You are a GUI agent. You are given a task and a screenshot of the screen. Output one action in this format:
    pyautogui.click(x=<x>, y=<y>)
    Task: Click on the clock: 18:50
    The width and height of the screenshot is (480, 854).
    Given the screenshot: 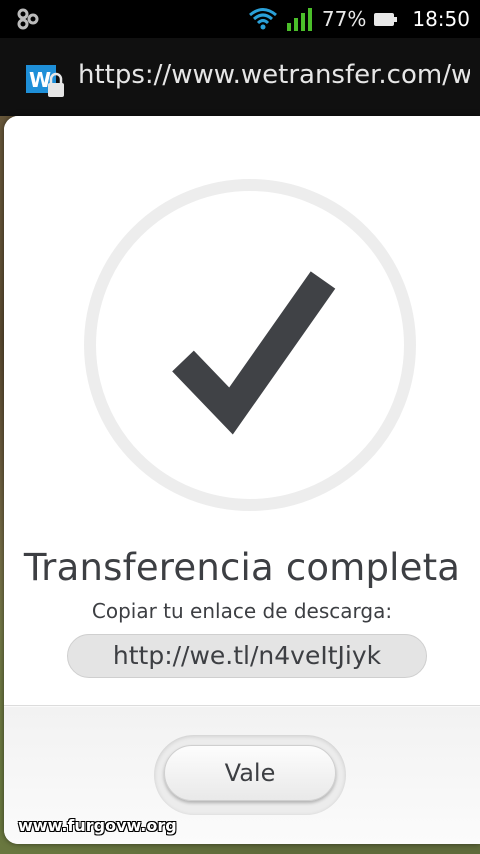 What is the action you would take?
    pyautogui.click(x=441, y=19)
    